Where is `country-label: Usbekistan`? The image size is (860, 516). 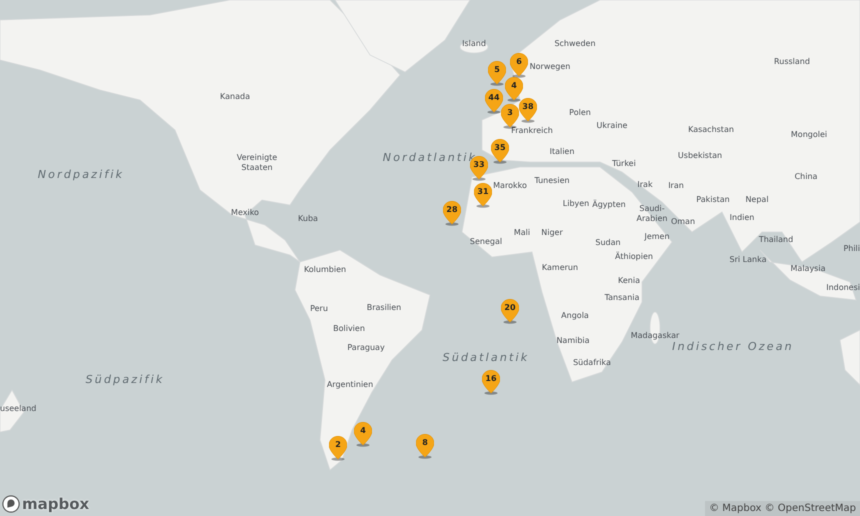
country-label: Usbekistan is located at coordinates (700, 156).